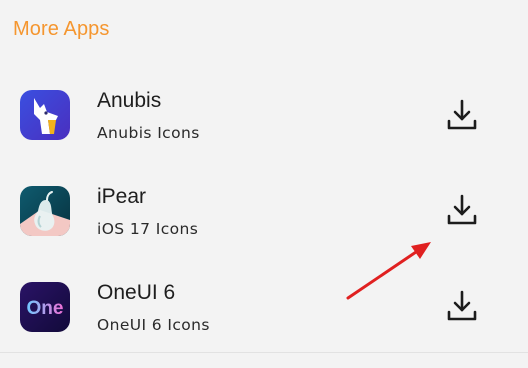  I want to click on app-subtitle: iOS 17 Icons, so click(148, 229).